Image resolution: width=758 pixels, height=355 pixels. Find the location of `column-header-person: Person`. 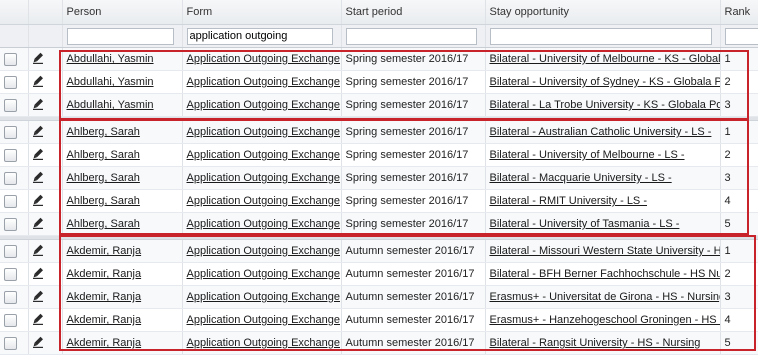

column-header-person: Person is located at coordinates (122, 12).